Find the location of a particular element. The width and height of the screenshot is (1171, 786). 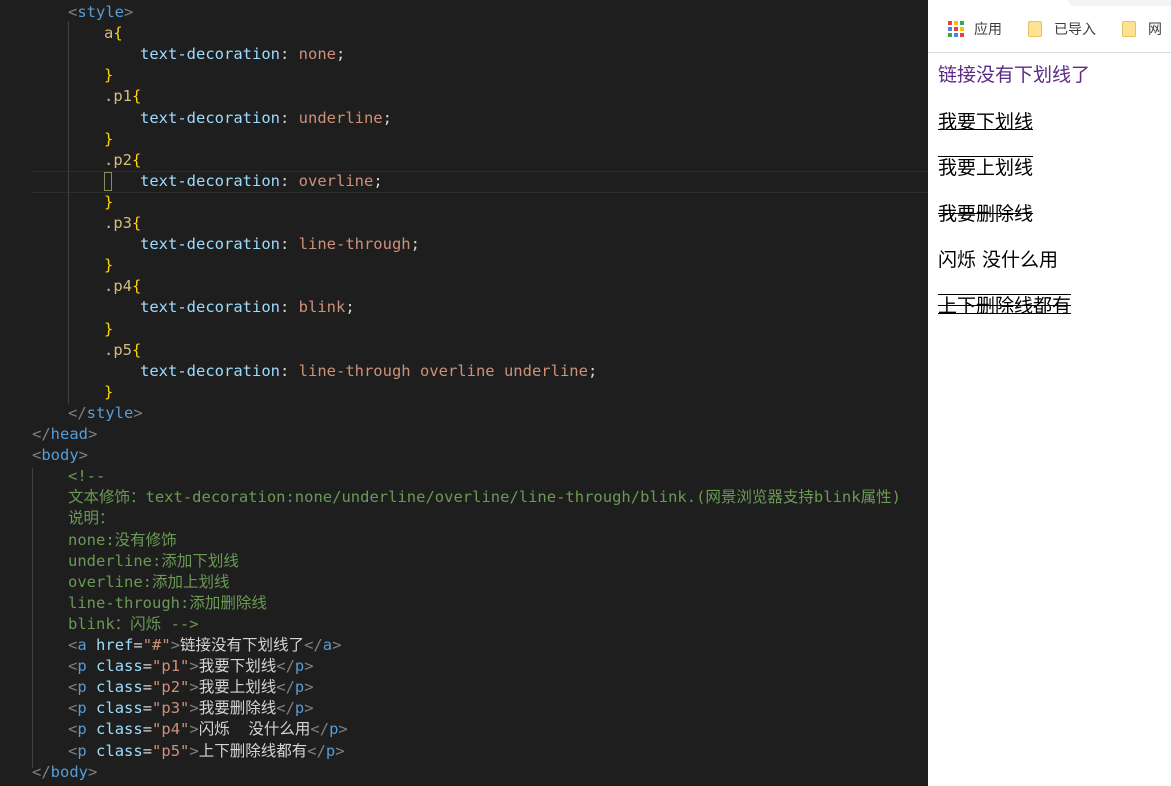

code-line: <!-- is located at coordinates (464, 476).